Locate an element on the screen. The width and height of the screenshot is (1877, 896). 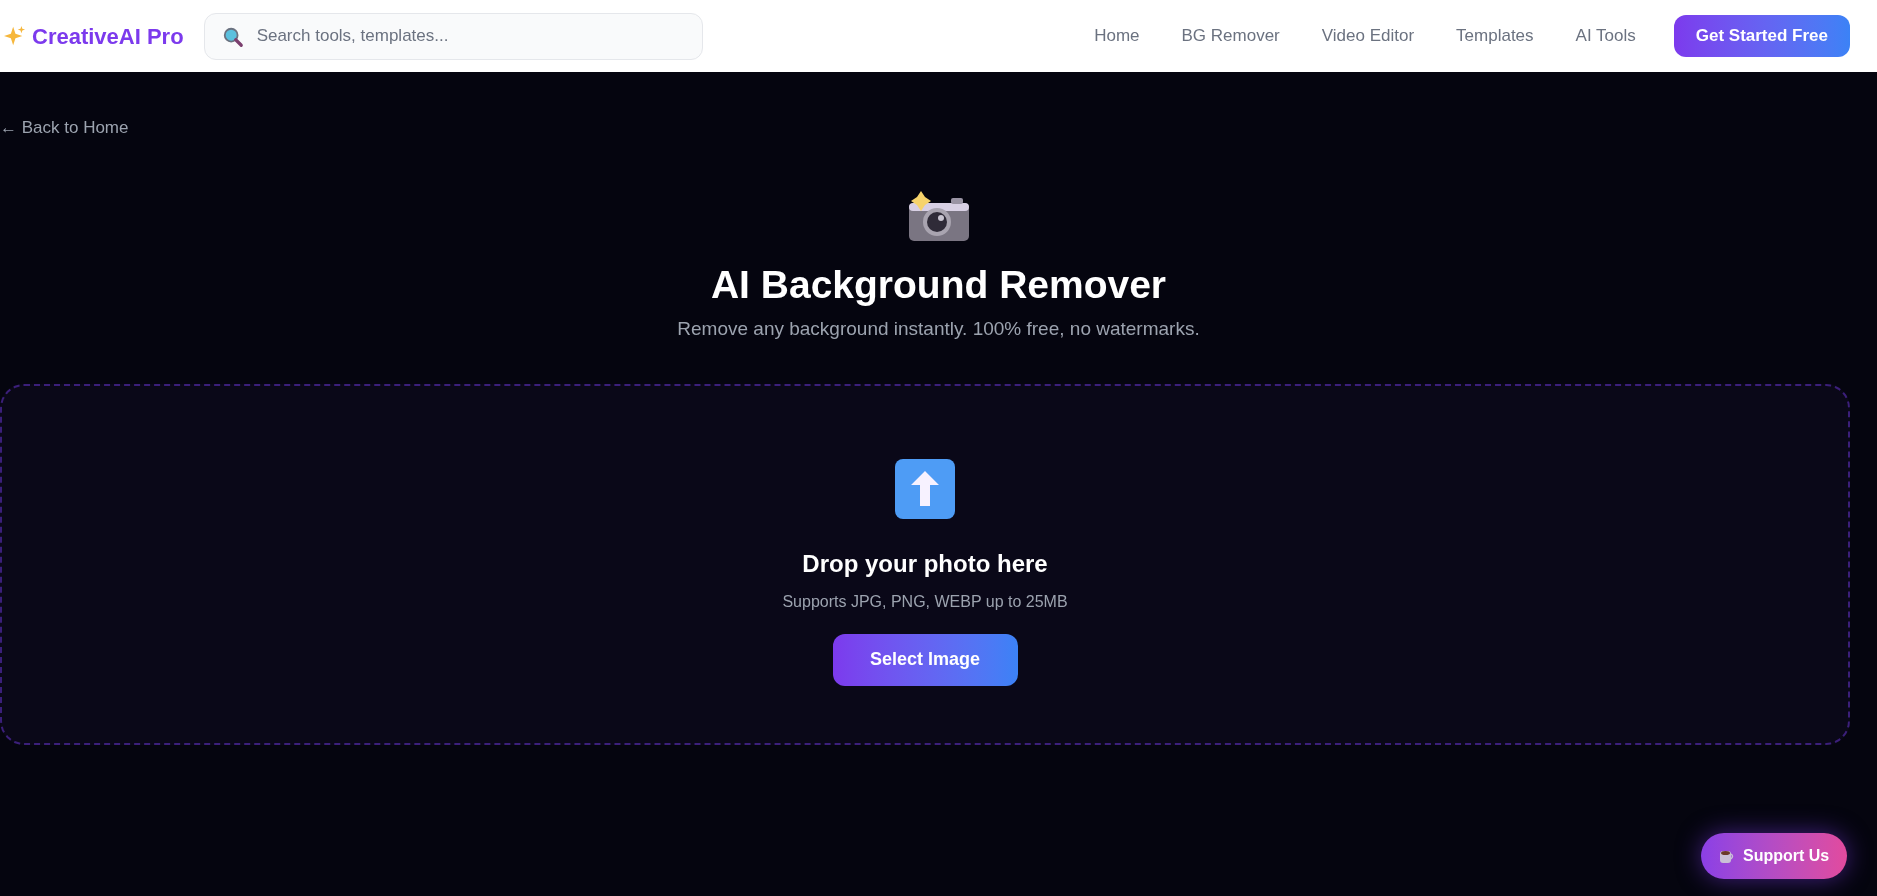
page-title: AI Background Remover is located at coordinates (938, 284).